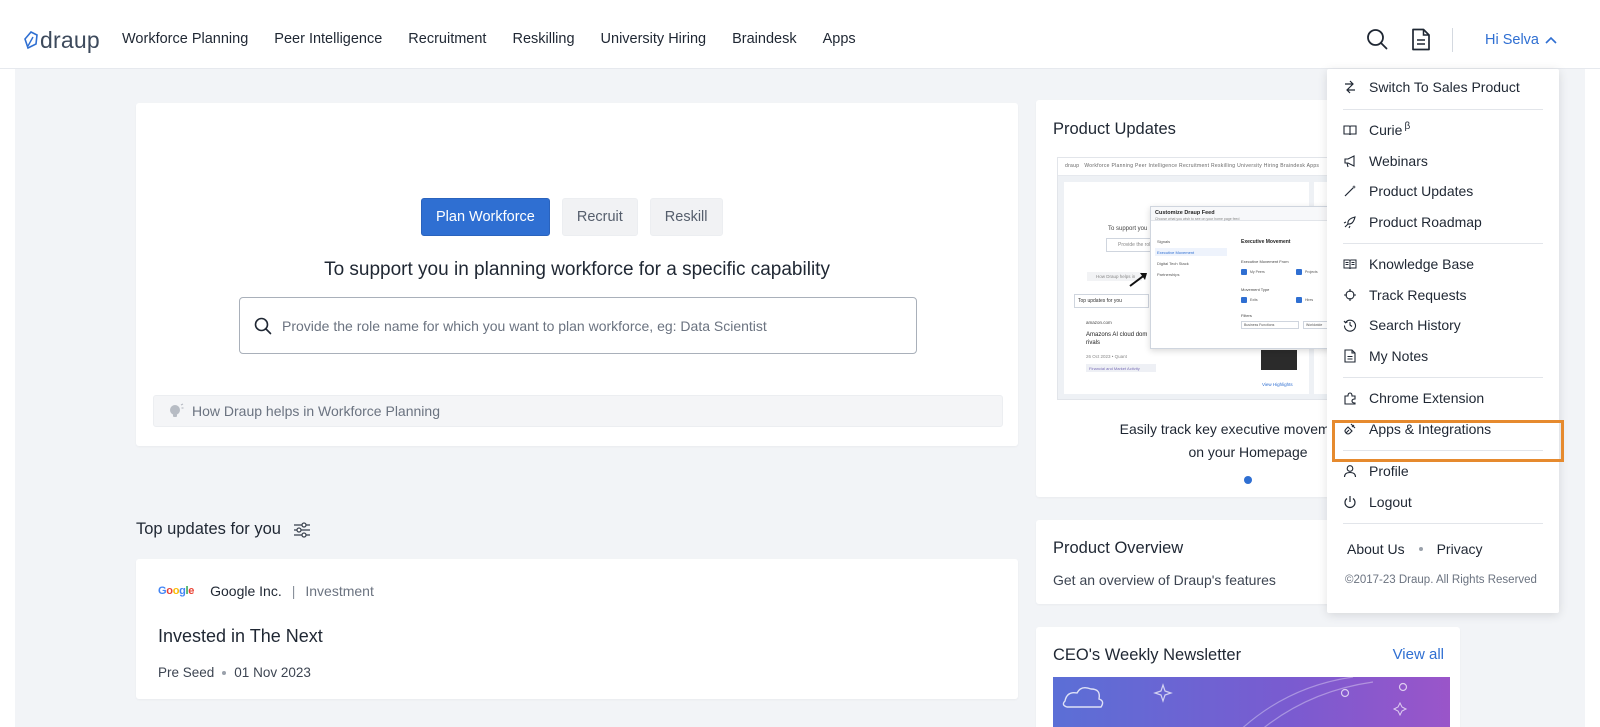 The height and width of the screenshot is (727, 1600). I want to click on draup-leaf-icon, so click(31, 39).